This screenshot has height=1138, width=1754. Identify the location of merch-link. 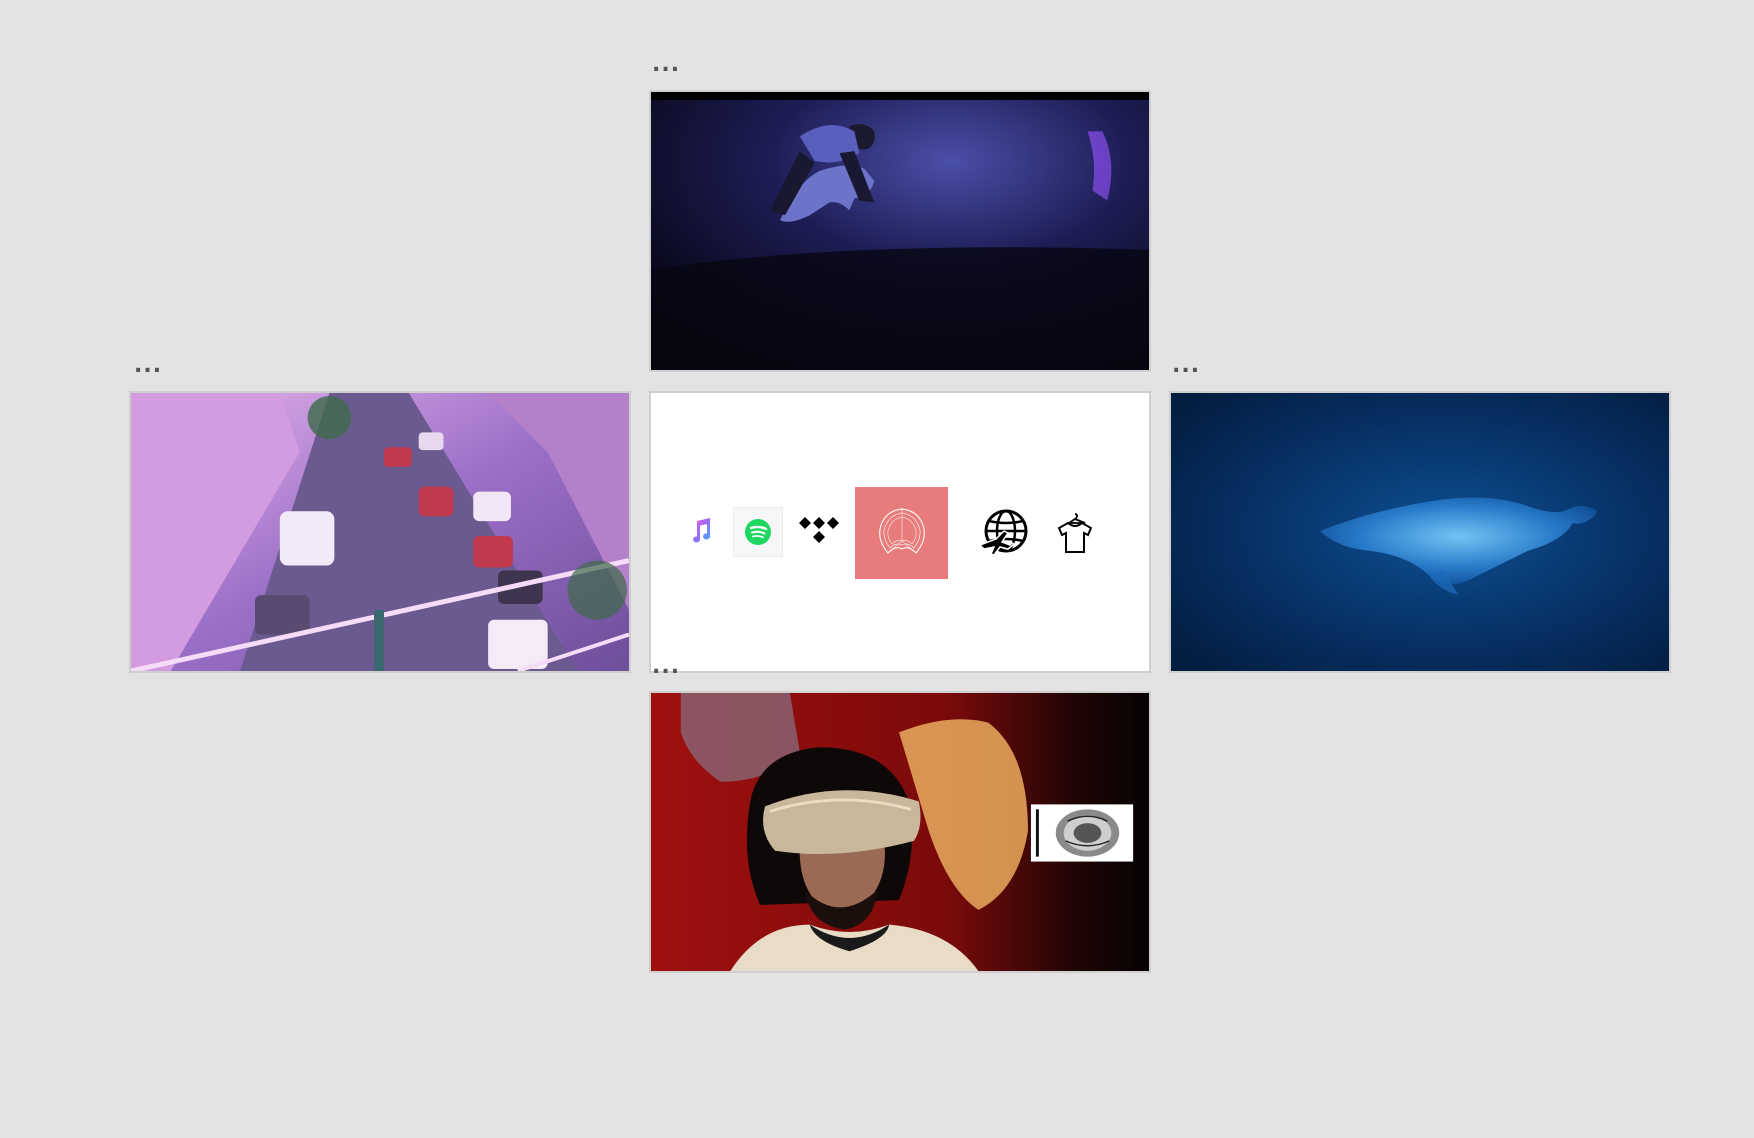
(1075, 533).